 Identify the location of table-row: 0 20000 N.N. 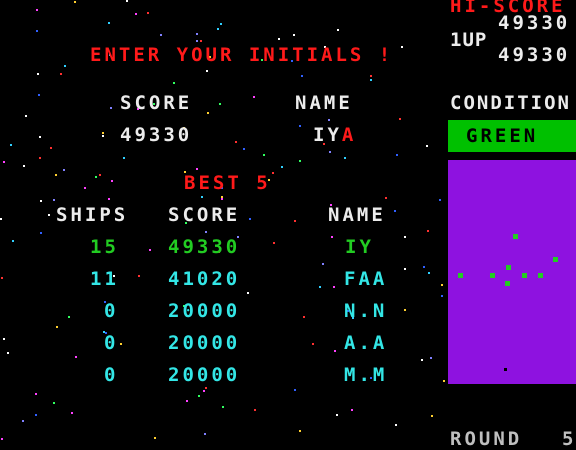
(220, 313).